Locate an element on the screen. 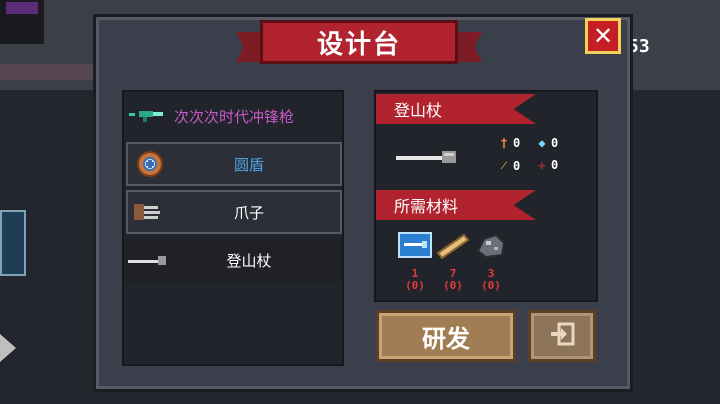 This screenshot has height=404, width=720. stat-attack: † 0 is located at coordinates (509, 143).